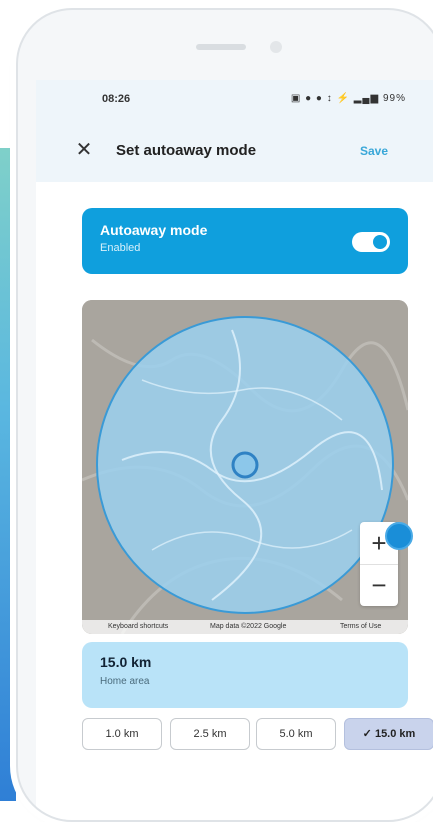 This screenshot has height=822, width=433. I want to click on side-decoration-strip, so click(8, 474).